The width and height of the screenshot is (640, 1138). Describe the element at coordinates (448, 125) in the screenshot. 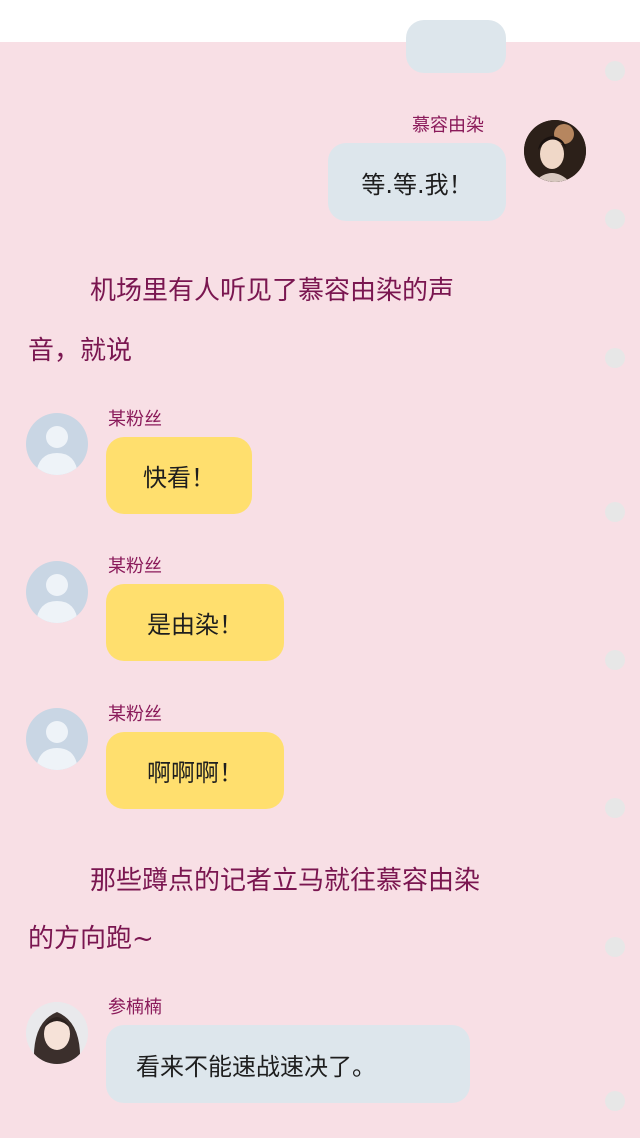

I see `sender-name: 慕容由染` at that location.